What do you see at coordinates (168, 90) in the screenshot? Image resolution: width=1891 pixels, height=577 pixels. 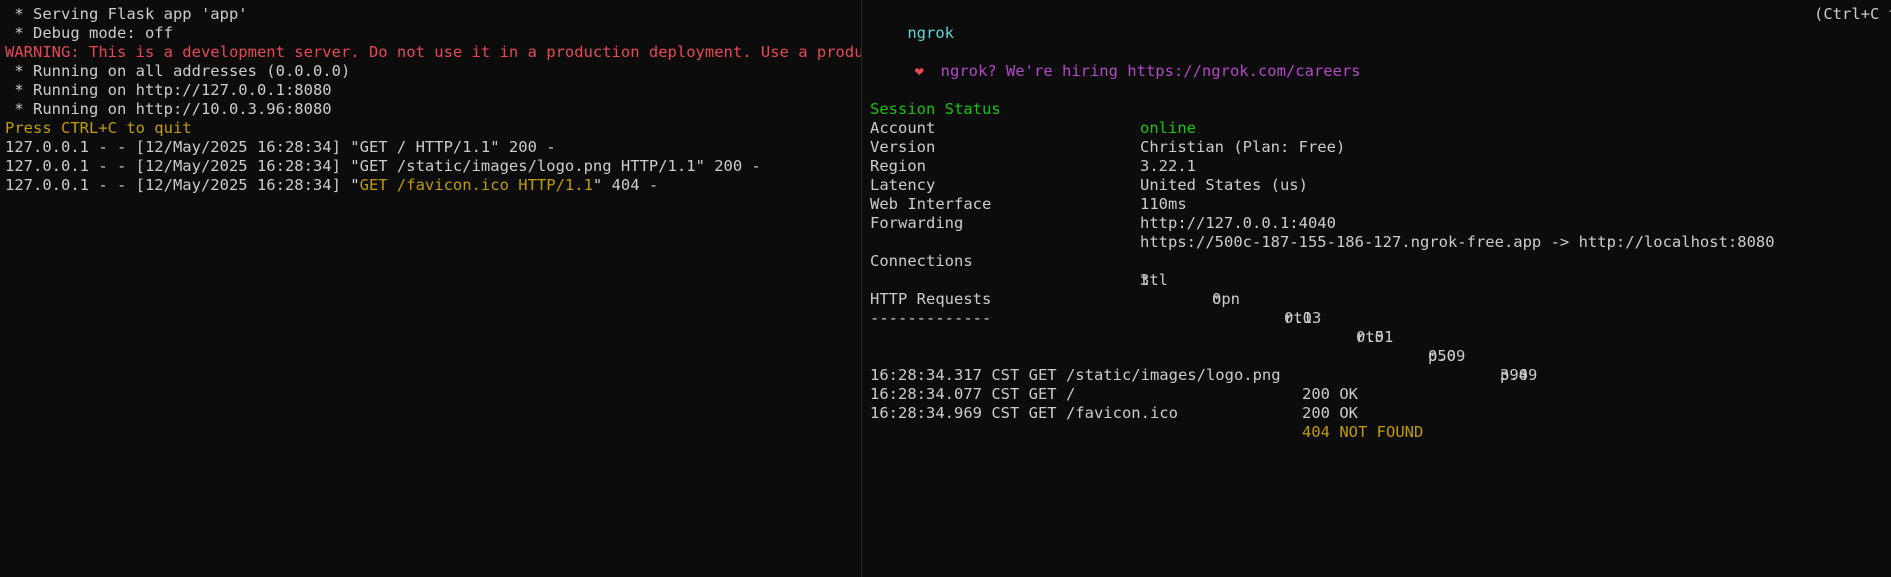 I see `flask-running-local-line: * Running on http://127.0.0.1:8080` at bounding box center [168, 90].